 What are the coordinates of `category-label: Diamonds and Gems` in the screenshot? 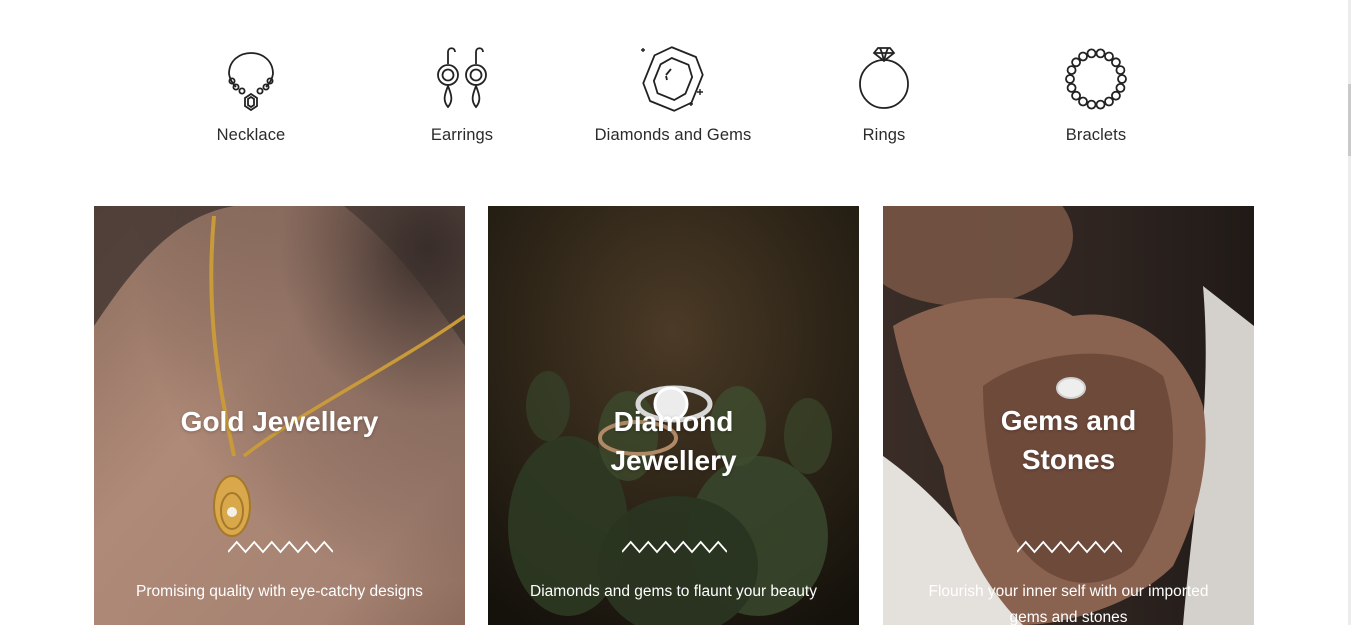 It's located at (673, 135).